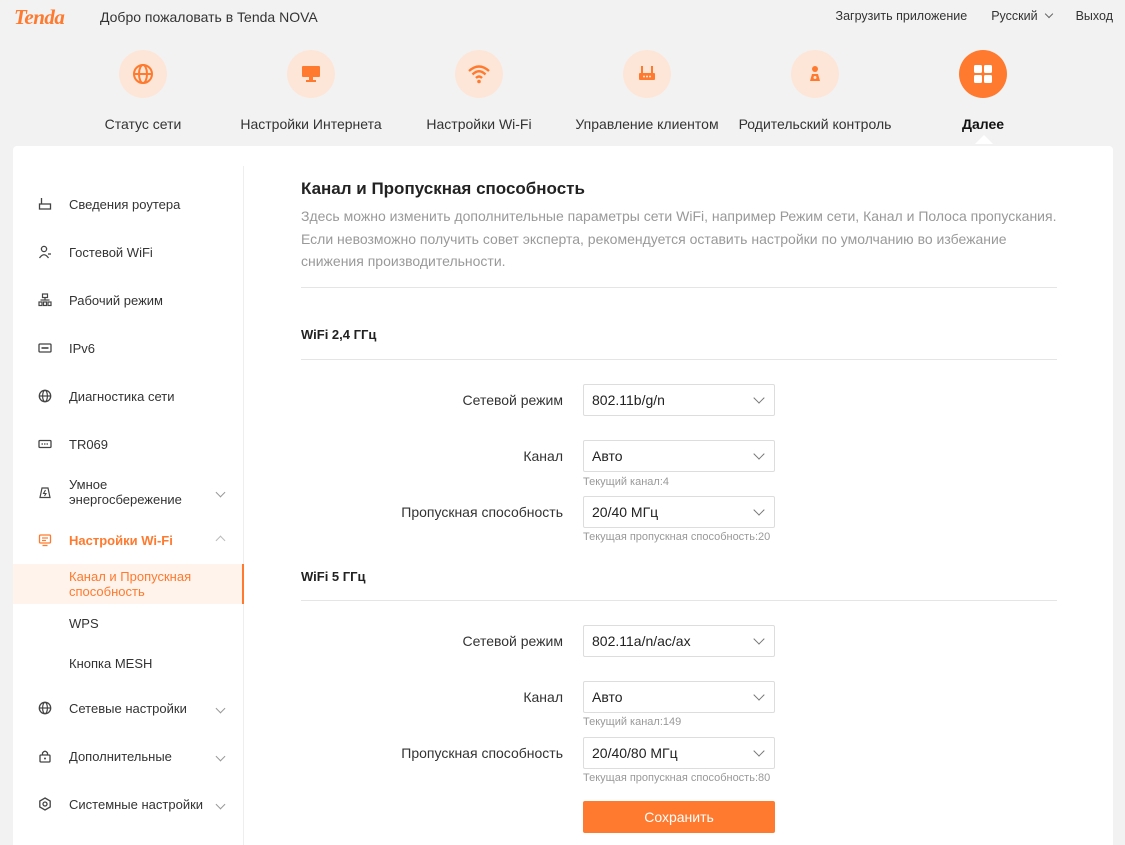 Image resolution: width=1125 pixels, height=845 pixels. I want to click on chevron-up-icon, so click(220, 540).